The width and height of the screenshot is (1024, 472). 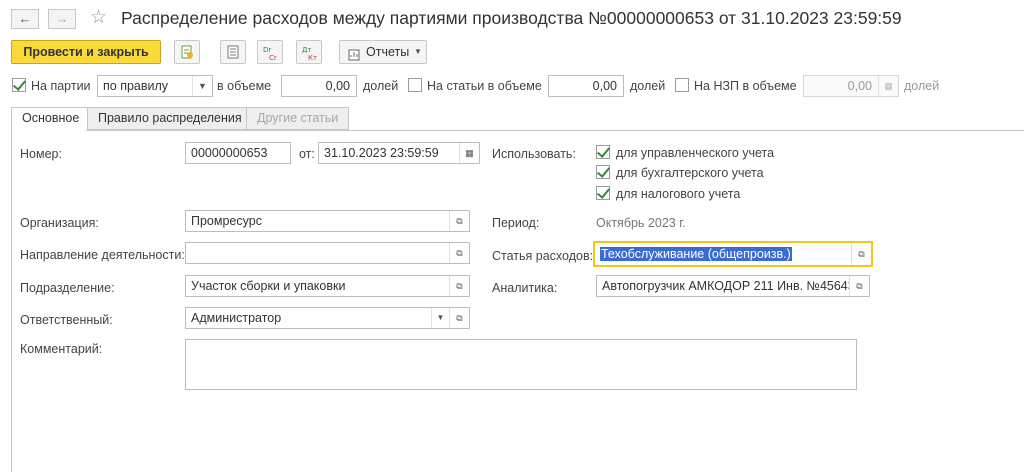 I want to click on tax-accounting-label: для налогового учета, so click(x=678, y=194).